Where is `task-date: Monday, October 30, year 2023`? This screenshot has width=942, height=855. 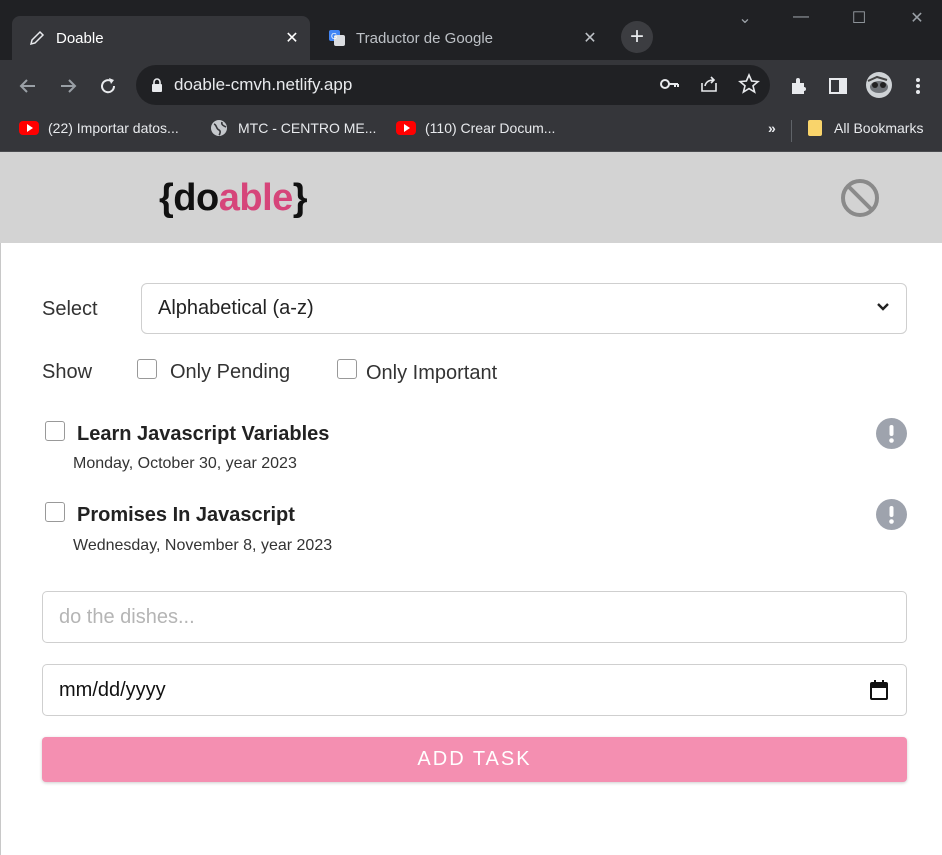 task-date: Monday, October 30, year 2023 is located at coordinates (185, 463).